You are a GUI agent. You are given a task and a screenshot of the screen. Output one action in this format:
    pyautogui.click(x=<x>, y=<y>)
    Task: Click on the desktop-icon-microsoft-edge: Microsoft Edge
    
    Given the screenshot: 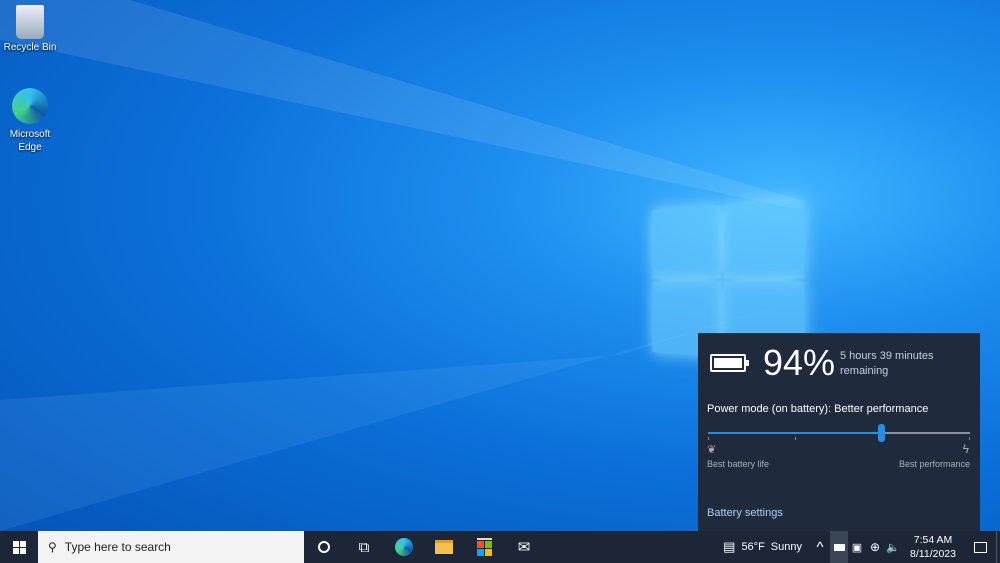 What is the action you would take?
    pyautogui.click(x=30, y=121)
    